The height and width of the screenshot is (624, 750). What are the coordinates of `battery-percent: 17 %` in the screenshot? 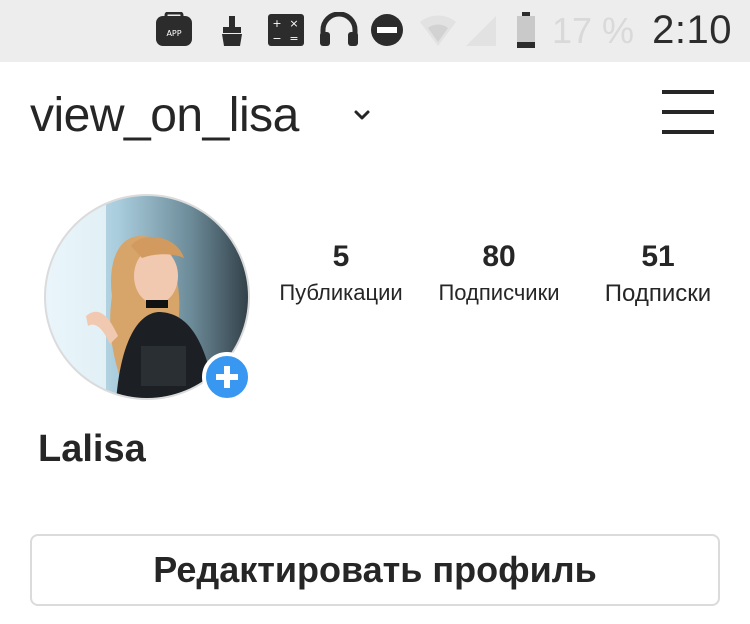 It's located at (593, 30).